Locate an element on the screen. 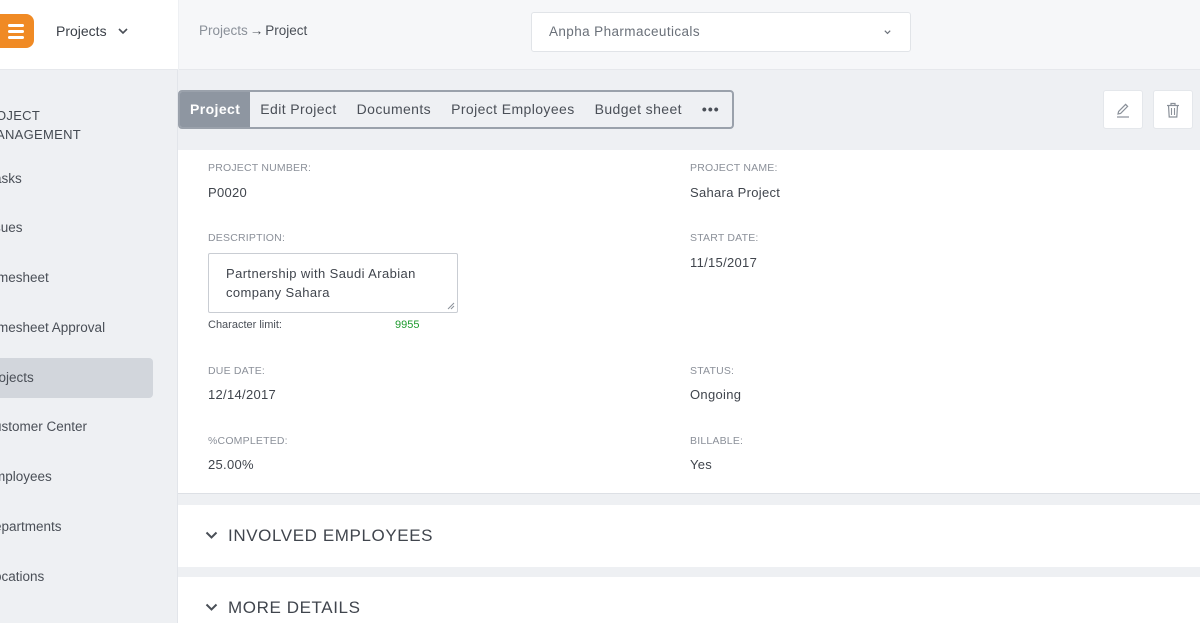 The width and height of the screenshot is (1200, 623). app-logo is located at coordinates (17, 31).